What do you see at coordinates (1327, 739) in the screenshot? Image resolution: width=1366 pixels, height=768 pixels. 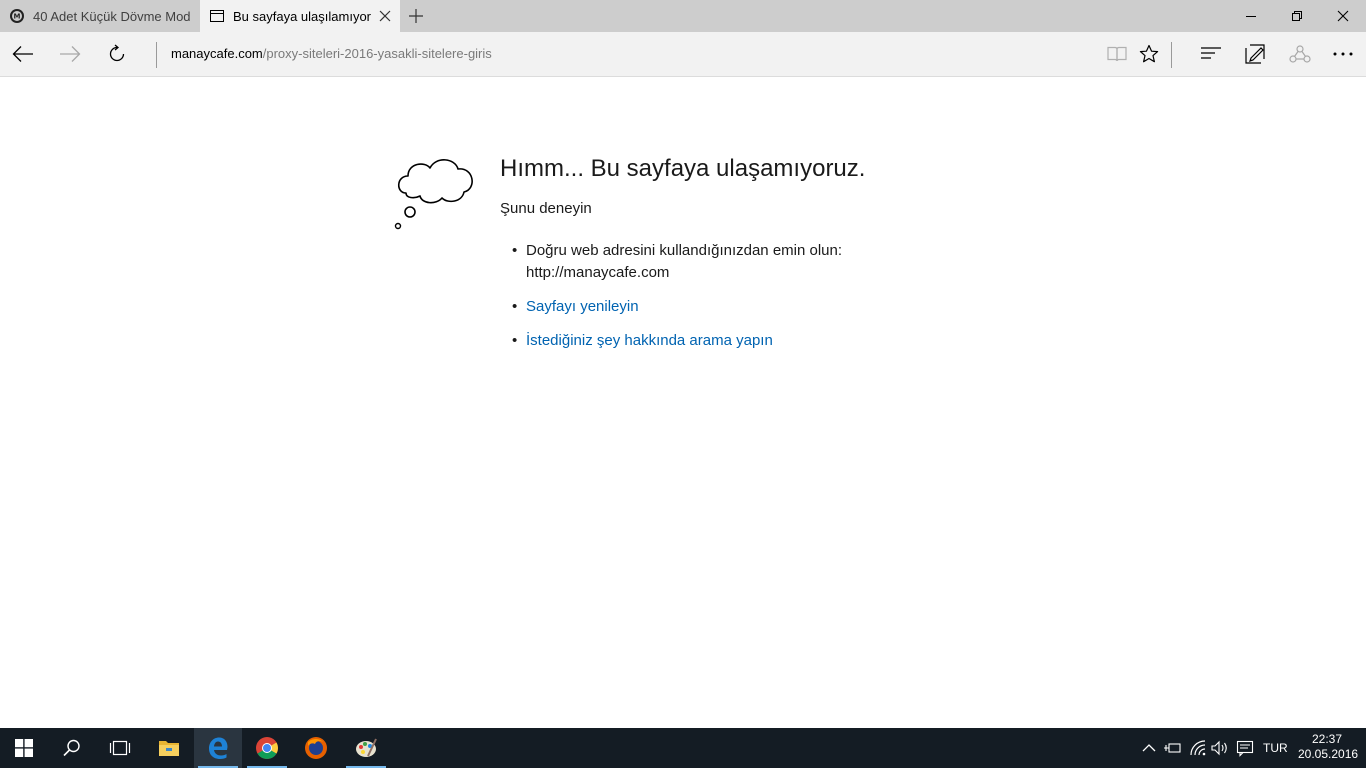 I see `clock-time: 22:37` at bounding box center [1327, 739].